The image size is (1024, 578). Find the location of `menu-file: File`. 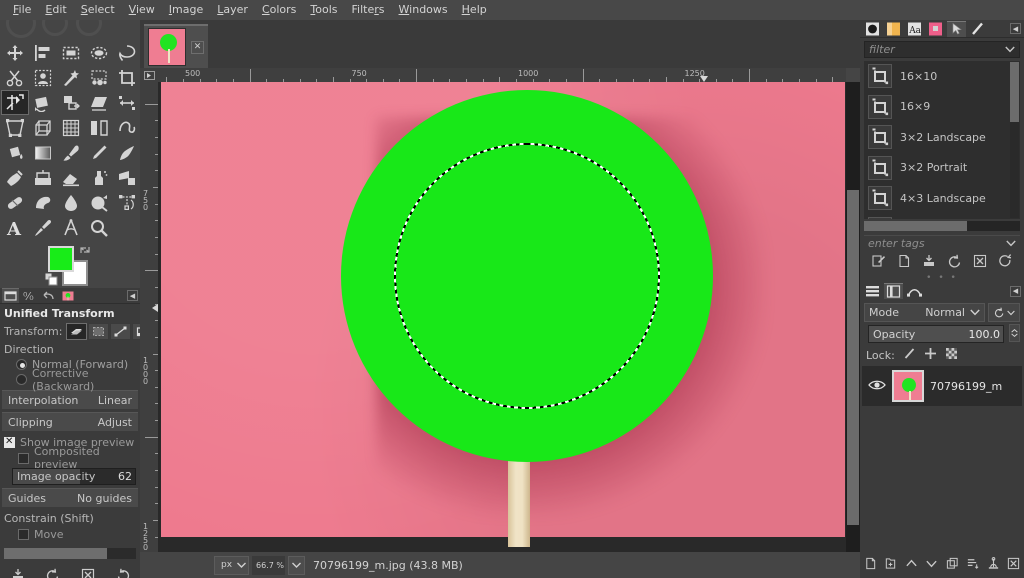

menu-file: File is located at coordinates (22, 10).